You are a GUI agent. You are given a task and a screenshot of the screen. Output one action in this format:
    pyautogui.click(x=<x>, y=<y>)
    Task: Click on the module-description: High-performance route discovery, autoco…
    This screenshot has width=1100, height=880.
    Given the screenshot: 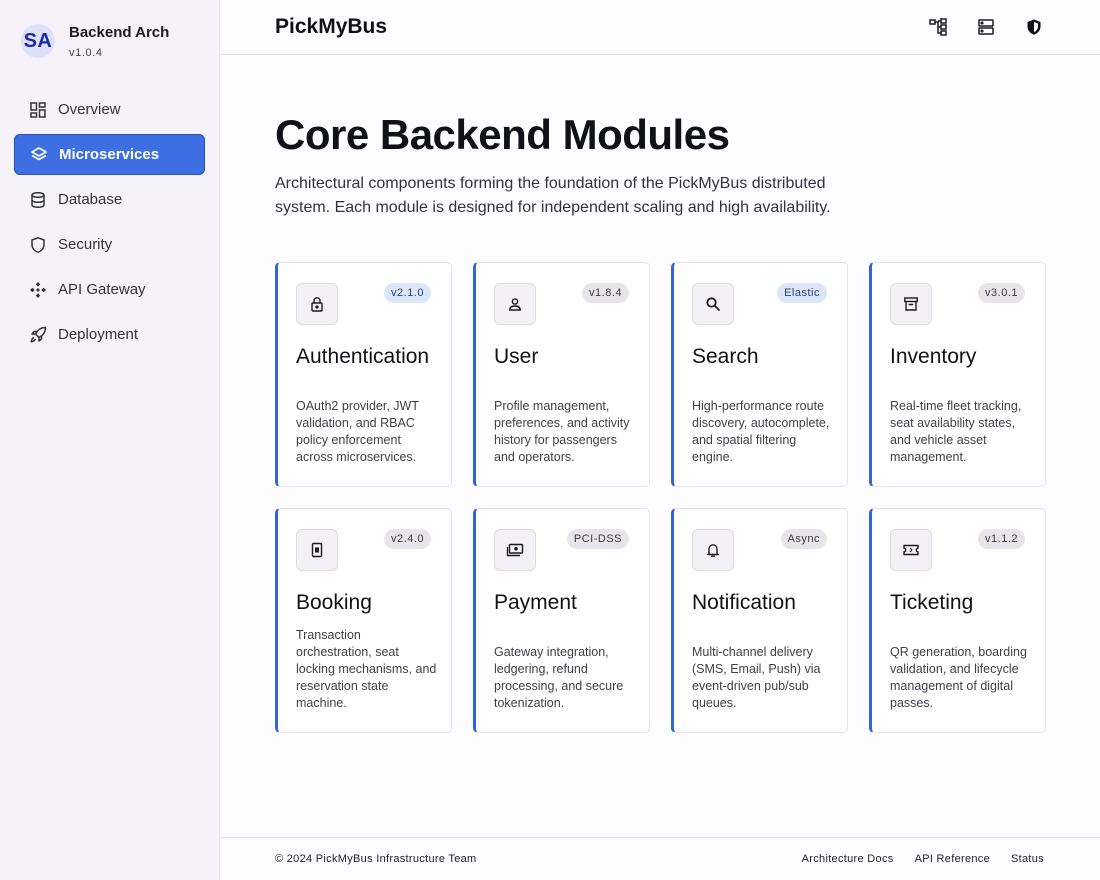 What is the action you would take?
    pyautogui.click(x=761, y=431)
    